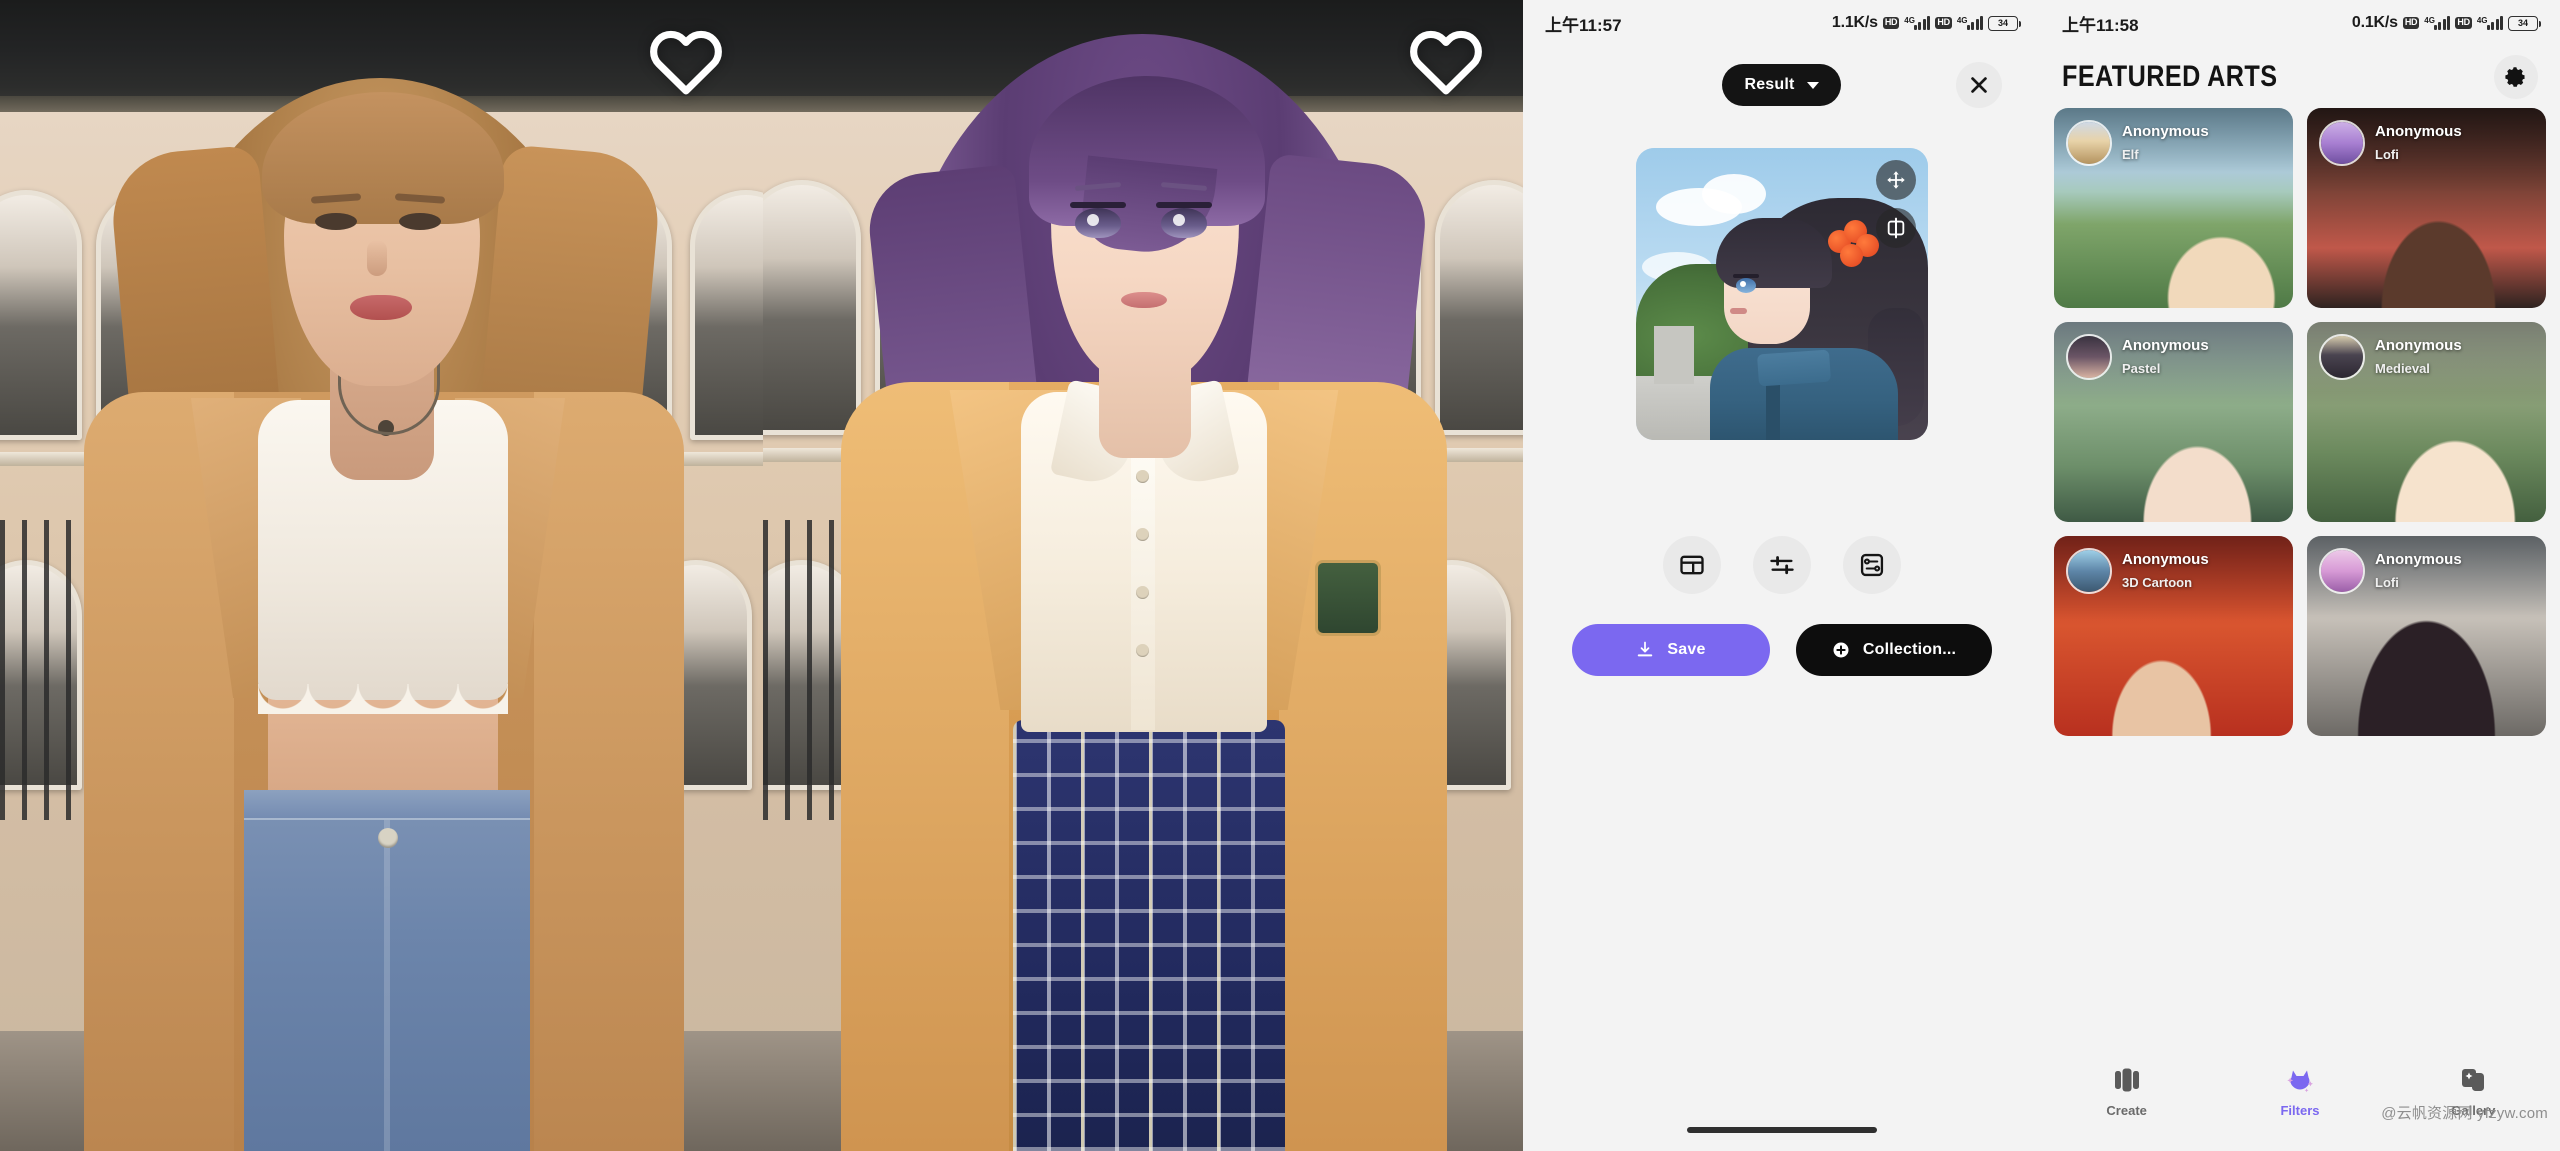 The height and width of the screenshot is (1151, 2560). Describe the element at coordinates (2402, 369) in the screenshot. I see `card-style-label: Medieval` at that location.